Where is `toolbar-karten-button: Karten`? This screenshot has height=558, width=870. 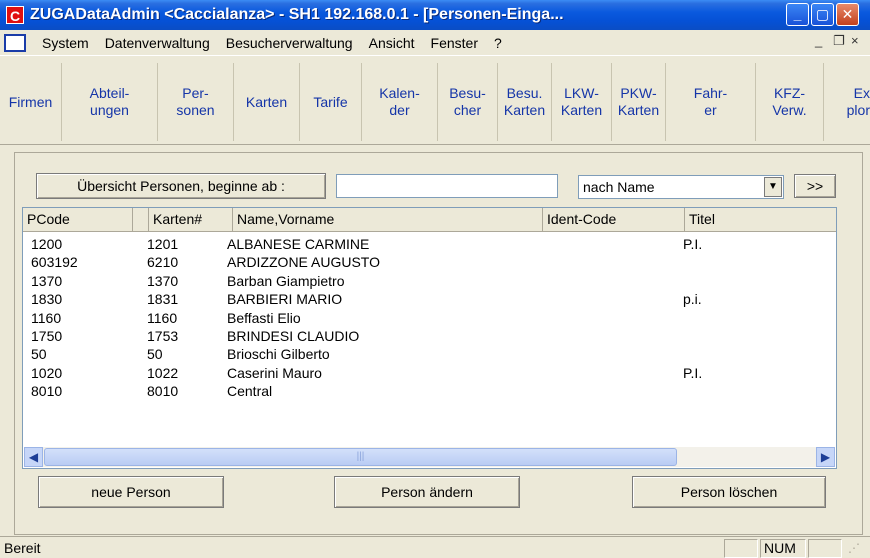 toolbar-karten-button: Karten is located at coordinates (267, 102).